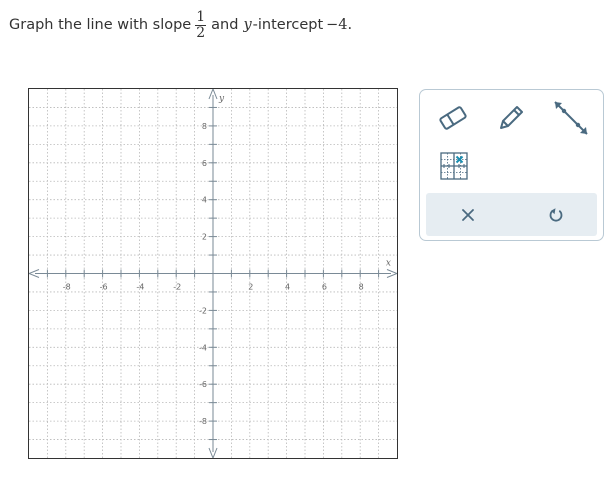 This screenshot has height=503, width=615. Describe the element at coordinates (250, 287) in the screenshot. I see `x-tick-label: 2` at that location.